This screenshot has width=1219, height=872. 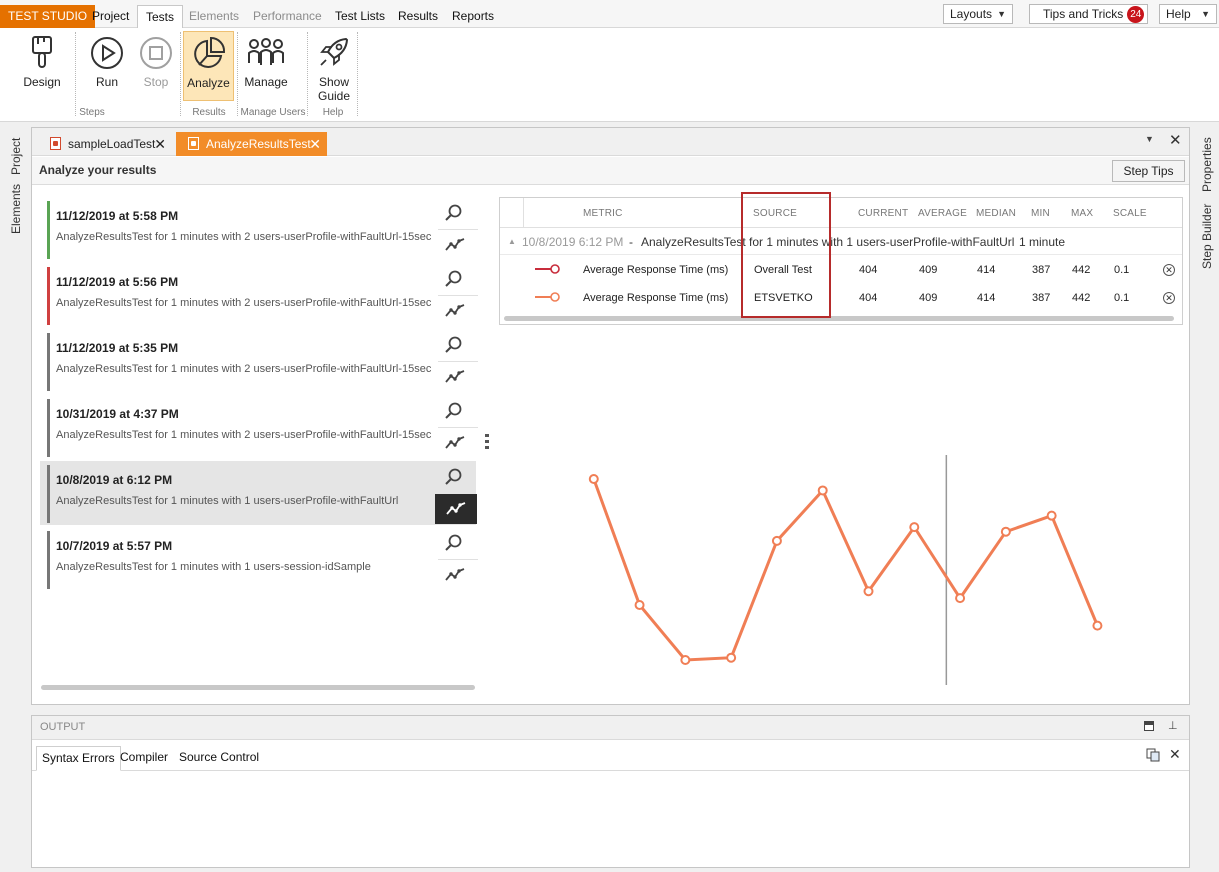 I want to click on analyze-button: Analyze, so click(x=208, y=66).